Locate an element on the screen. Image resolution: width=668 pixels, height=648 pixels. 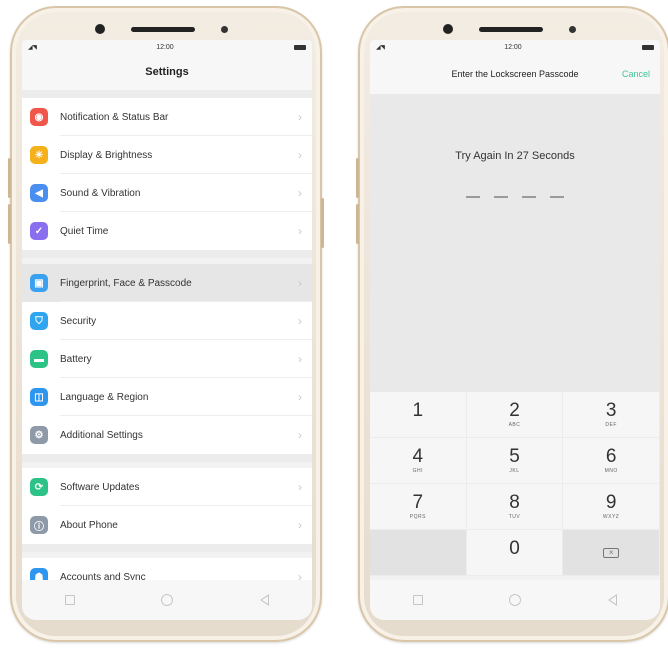
settings-item: ☀ Display & Brightness › is located at coordinates (167, 155).